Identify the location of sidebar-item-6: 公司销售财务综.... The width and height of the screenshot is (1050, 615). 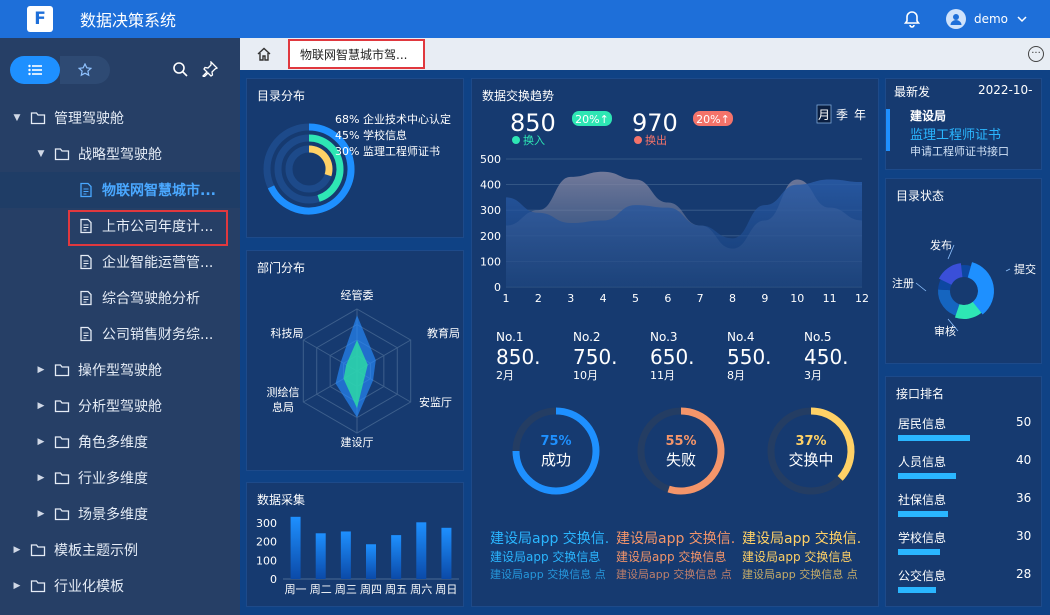
(120, 334).